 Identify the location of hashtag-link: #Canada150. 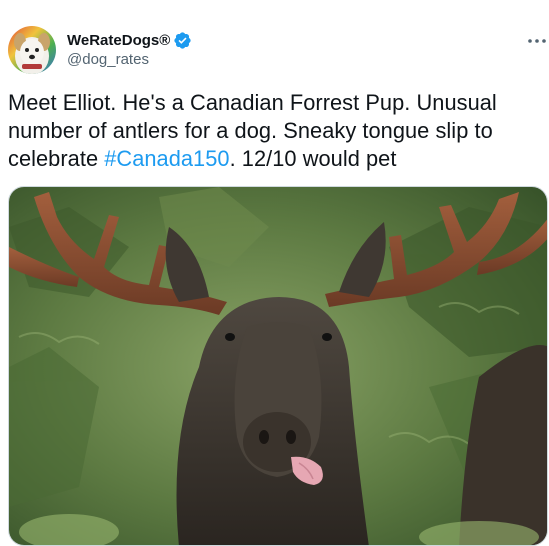
(166, 158).